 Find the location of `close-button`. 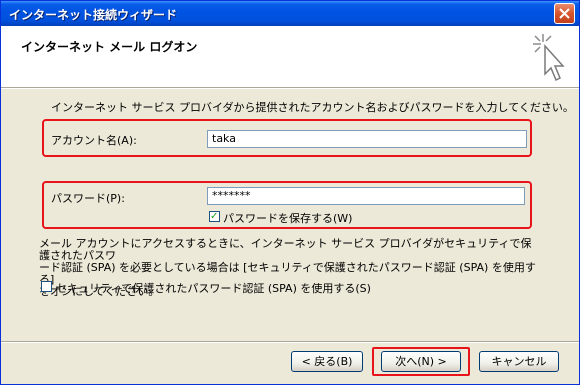

close-button is located at coordinates (564, 13).